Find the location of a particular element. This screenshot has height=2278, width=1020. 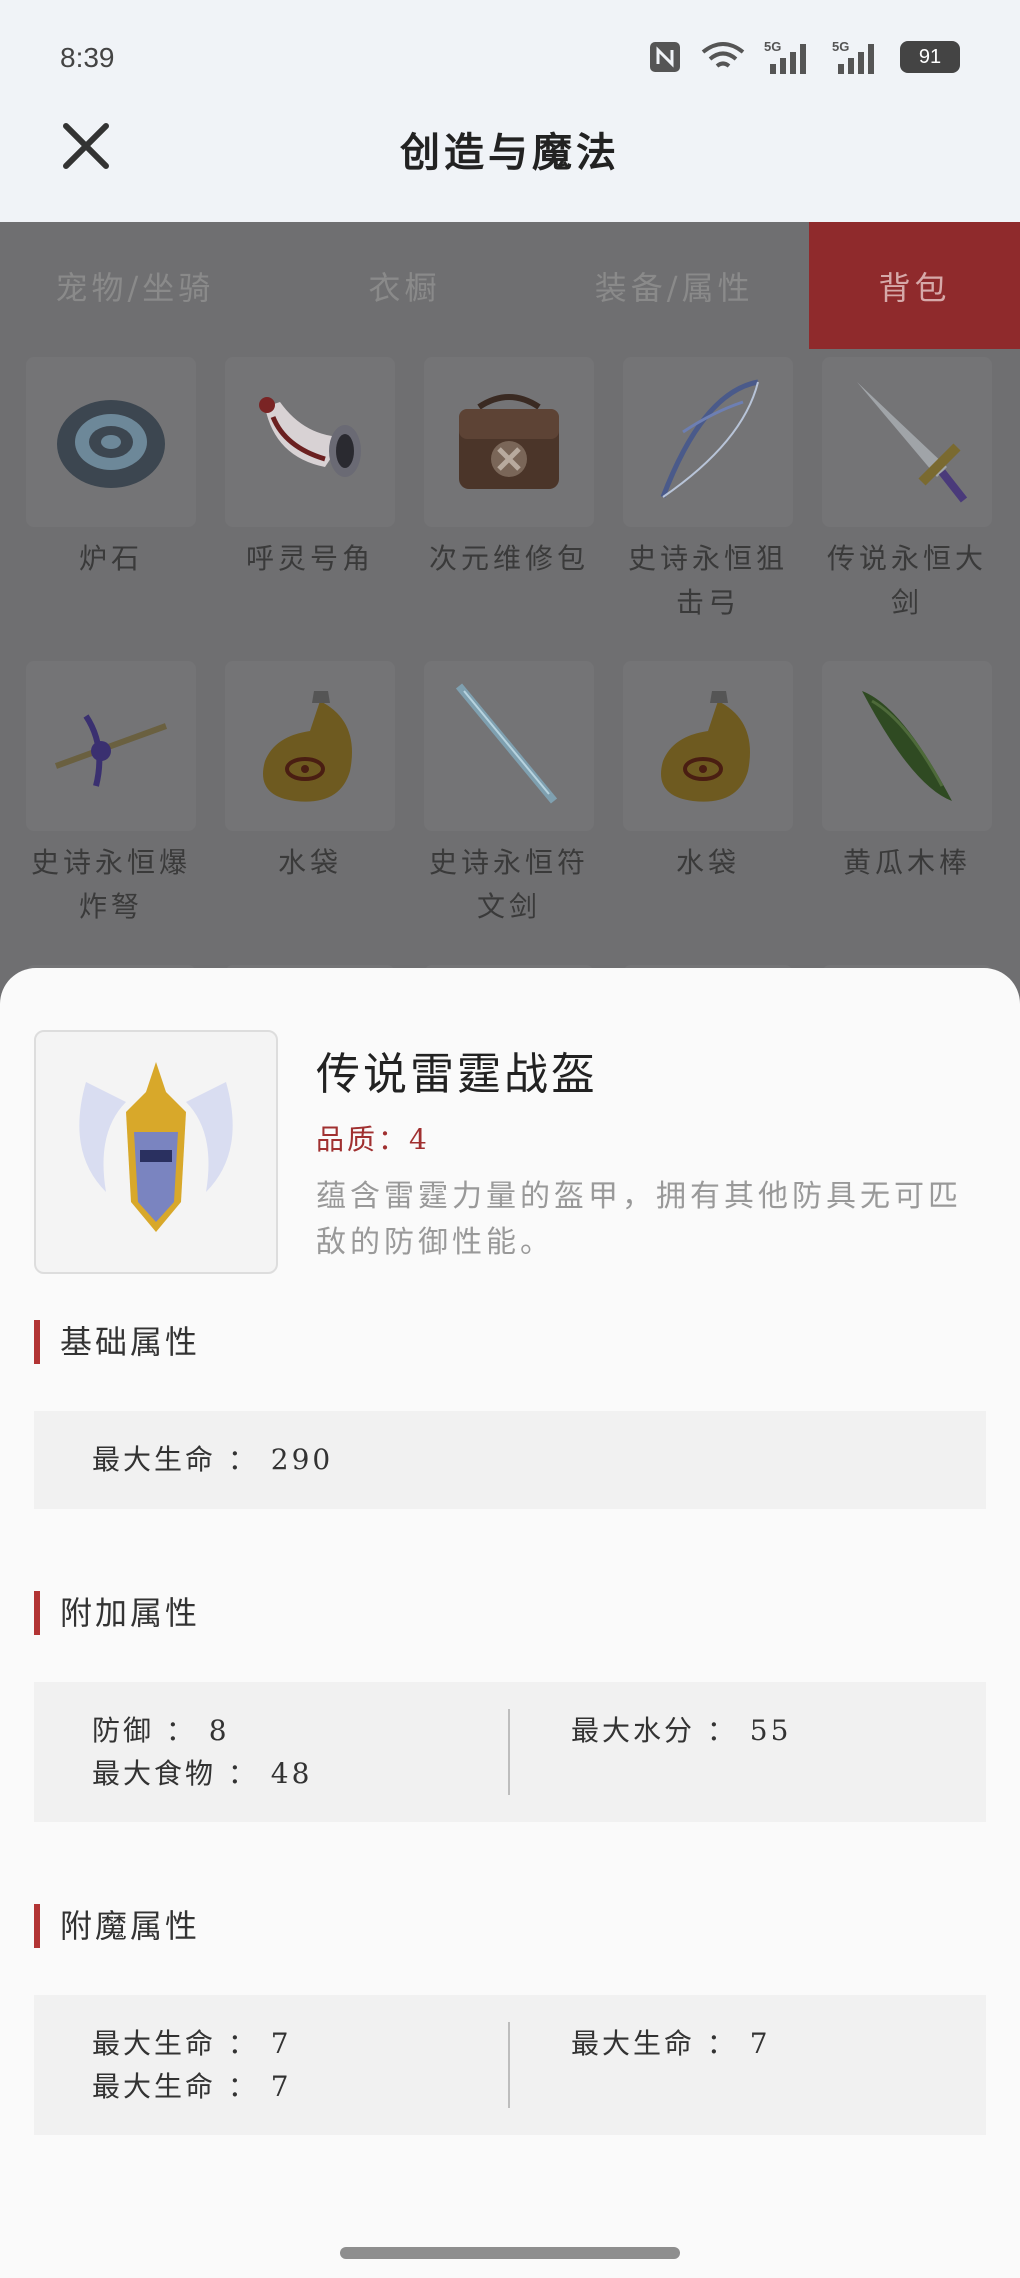

item-cell: 传说永恒大剑 is located at coordinates (907, 491).